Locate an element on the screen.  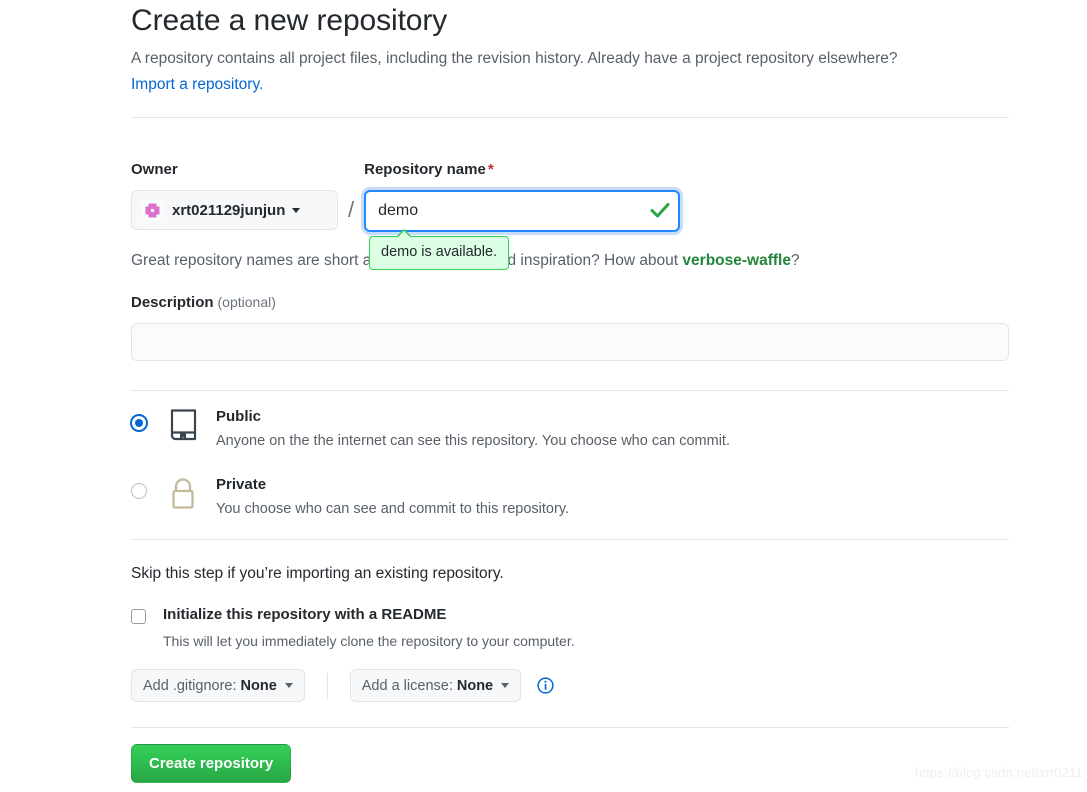
create-repository-button: Create repository is located at coordinates (211, 763).